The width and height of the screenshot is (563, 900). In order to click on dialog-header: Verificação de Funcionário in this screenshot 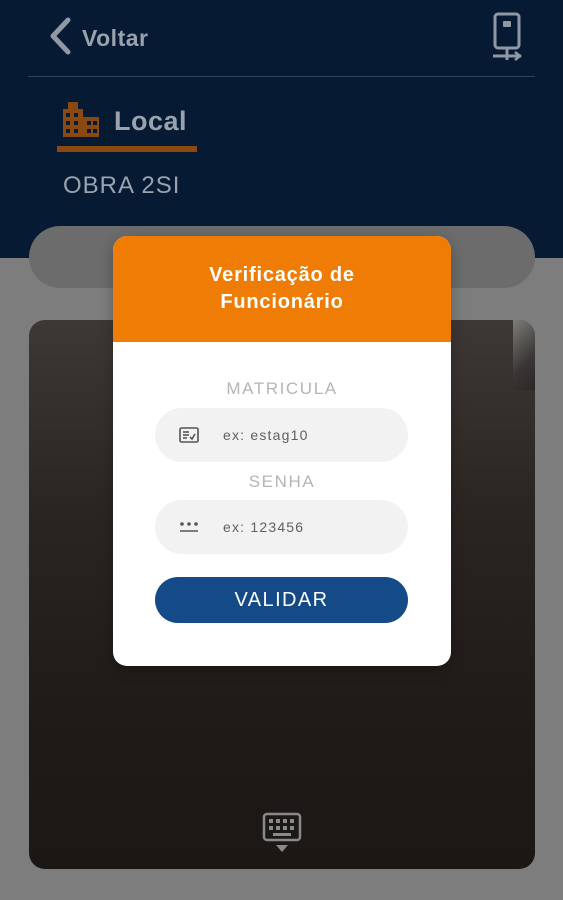, I will do `click(282, 289)`.